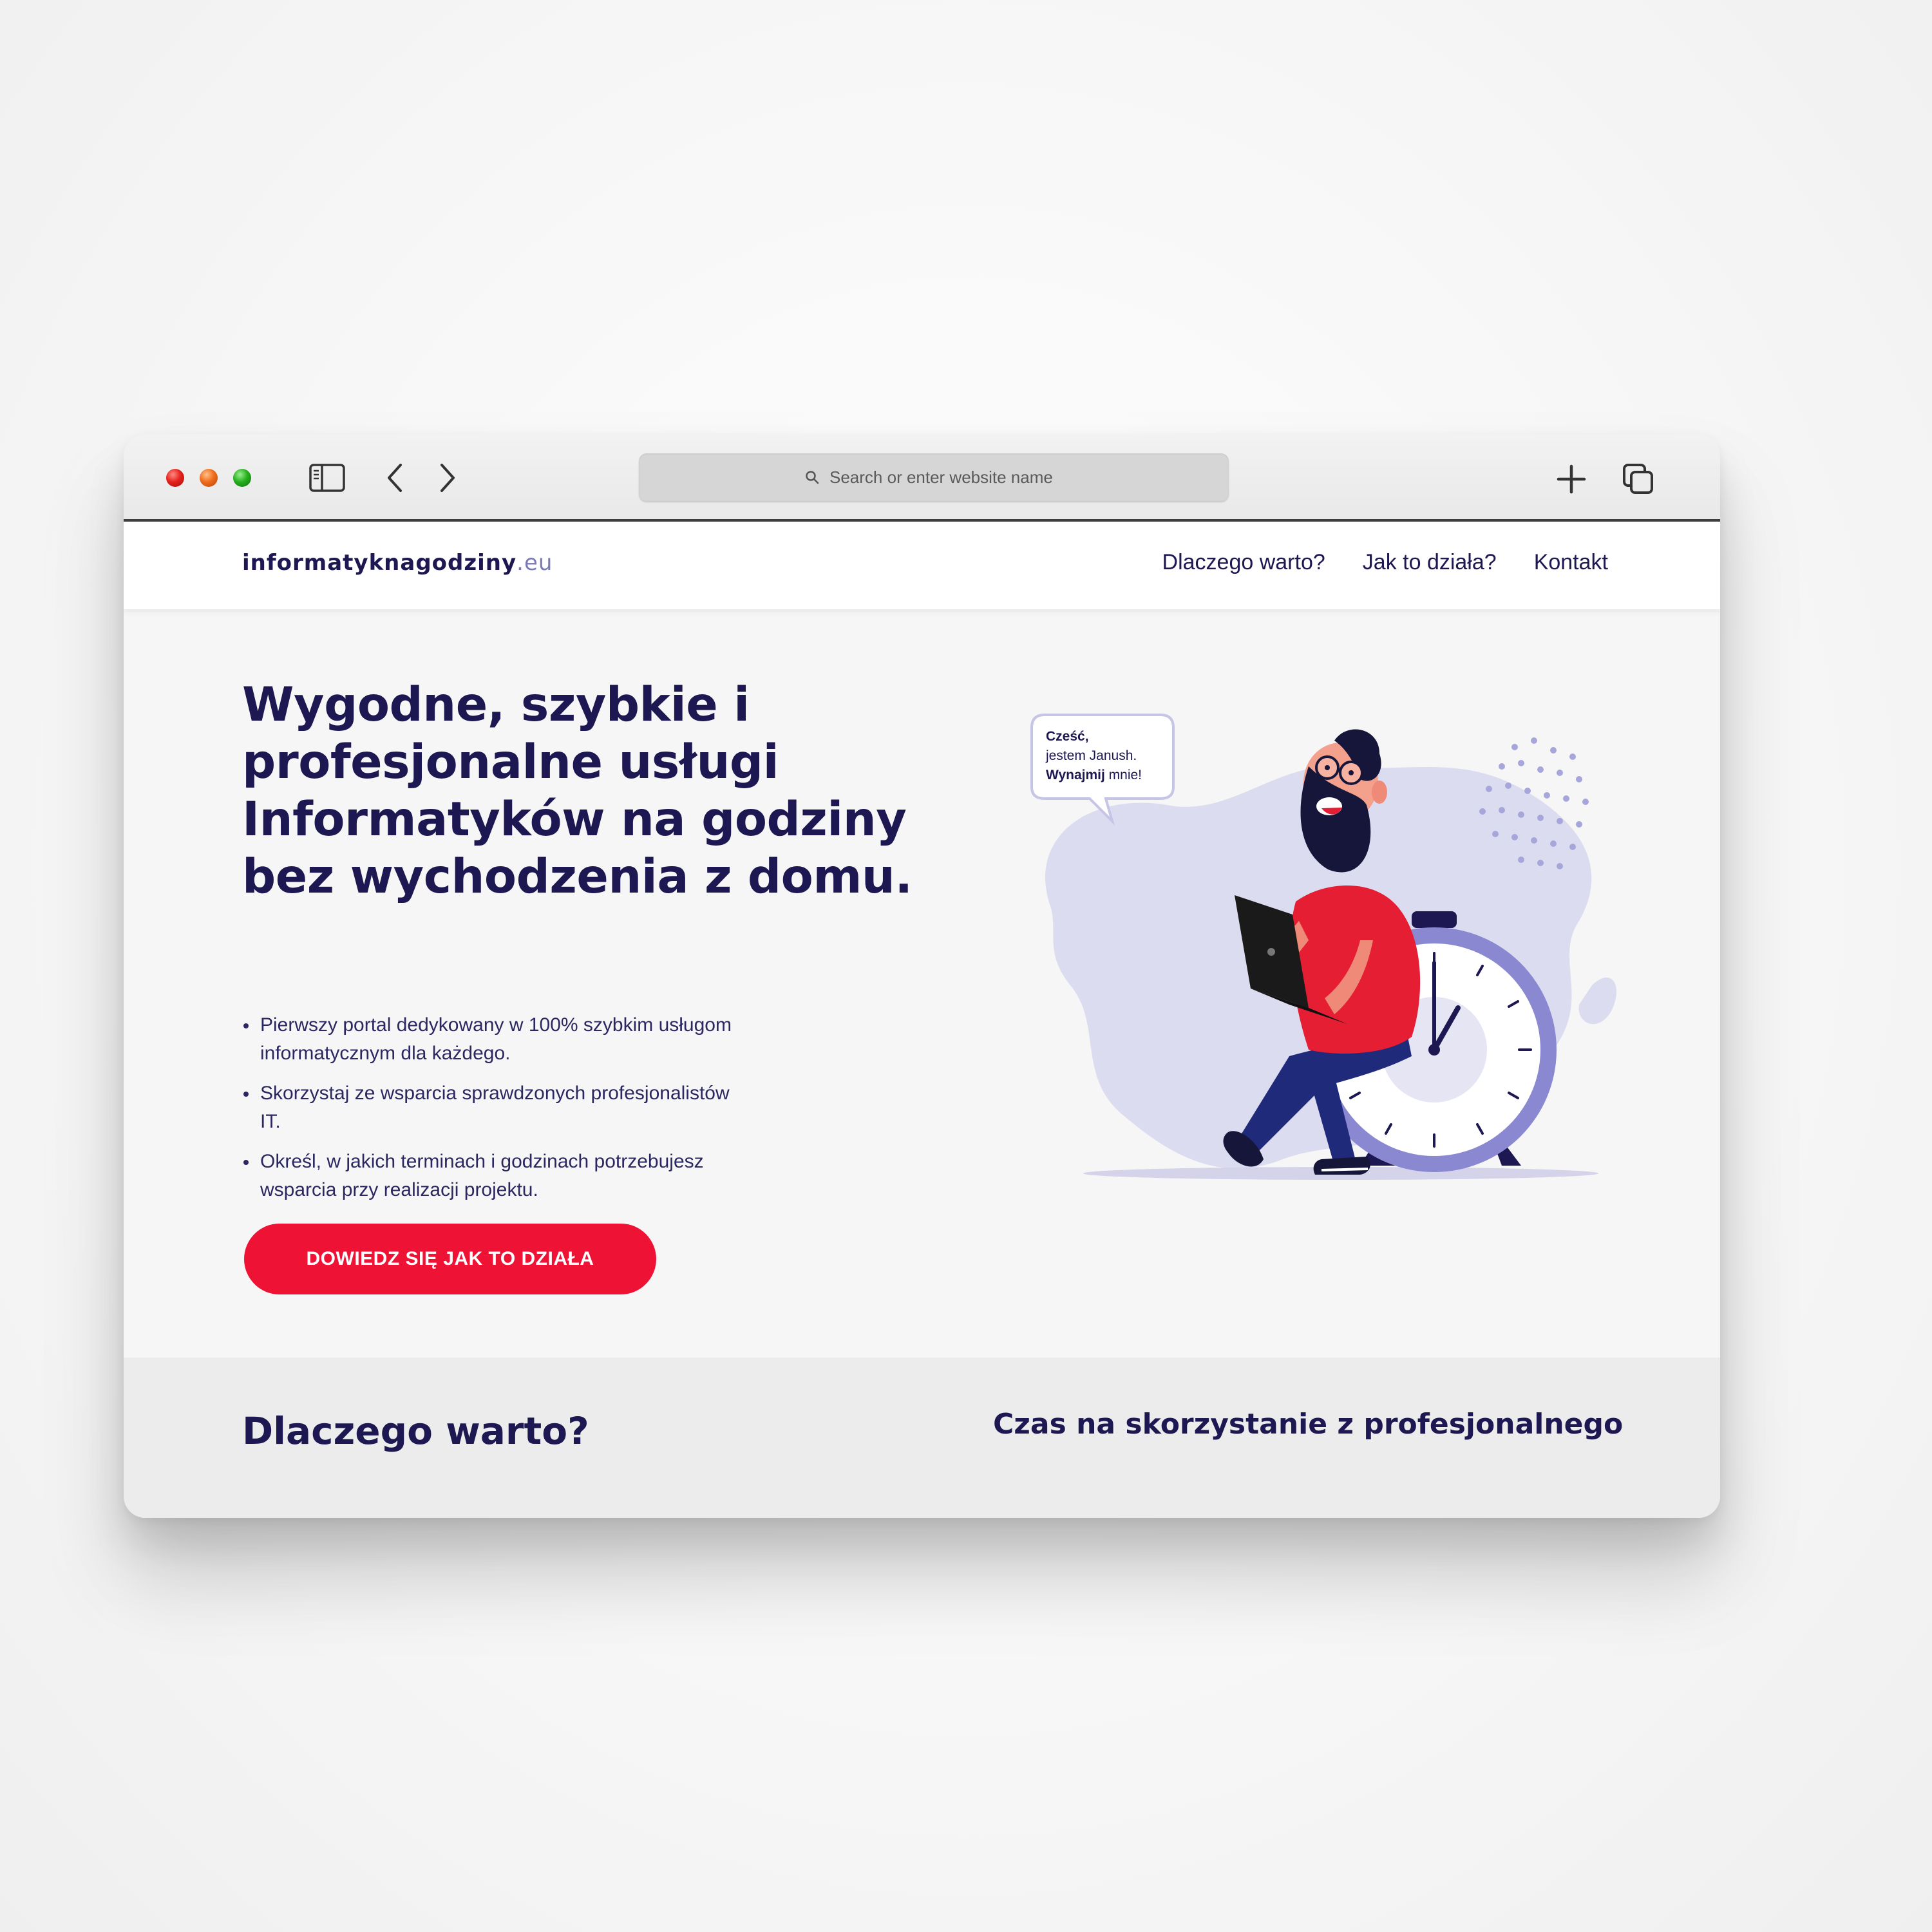  Describe the element at coordinates (327, 478) in the screenshot. I see `sidebar-icon` at that location.